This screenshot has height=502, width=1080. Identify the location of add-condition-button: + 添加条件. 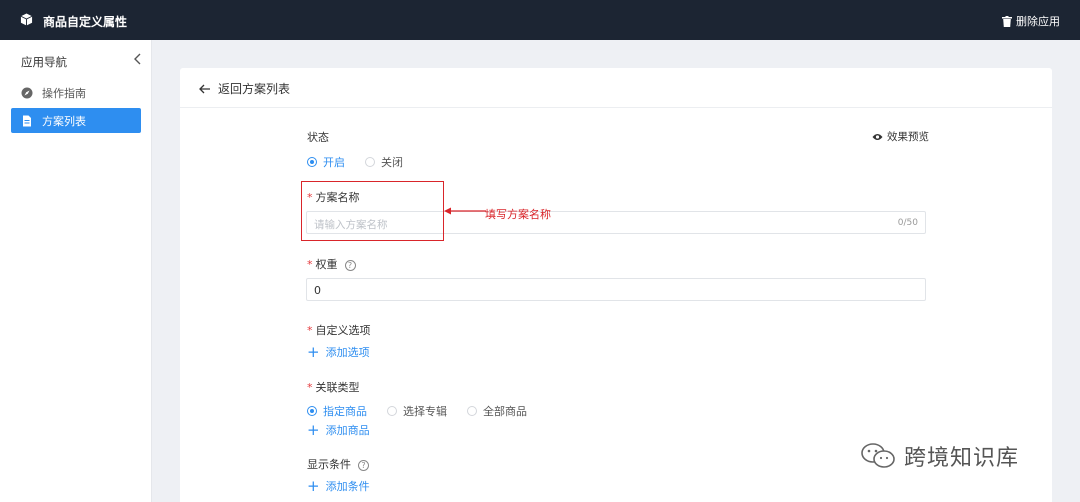
(338, 486).